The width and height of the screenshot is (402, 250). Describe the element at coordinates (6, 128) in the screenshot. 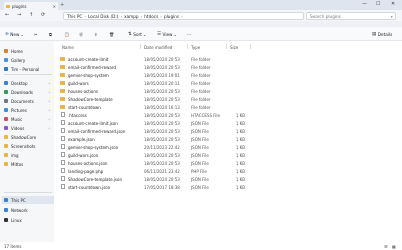

I see `videos-icon` at that location.